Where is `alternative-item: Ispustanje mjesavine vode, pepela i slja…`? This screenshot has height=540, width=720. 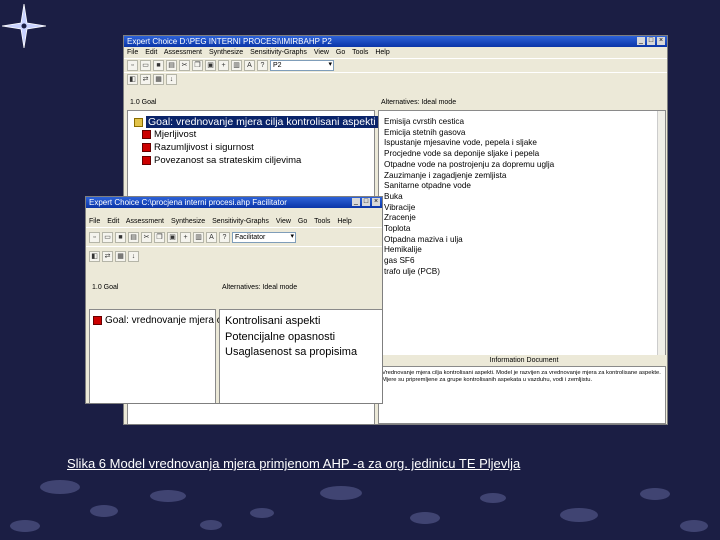
alternative-item: Ispustanje mjesavine vode, pepela i slja… is located at coordinates (469, 143).